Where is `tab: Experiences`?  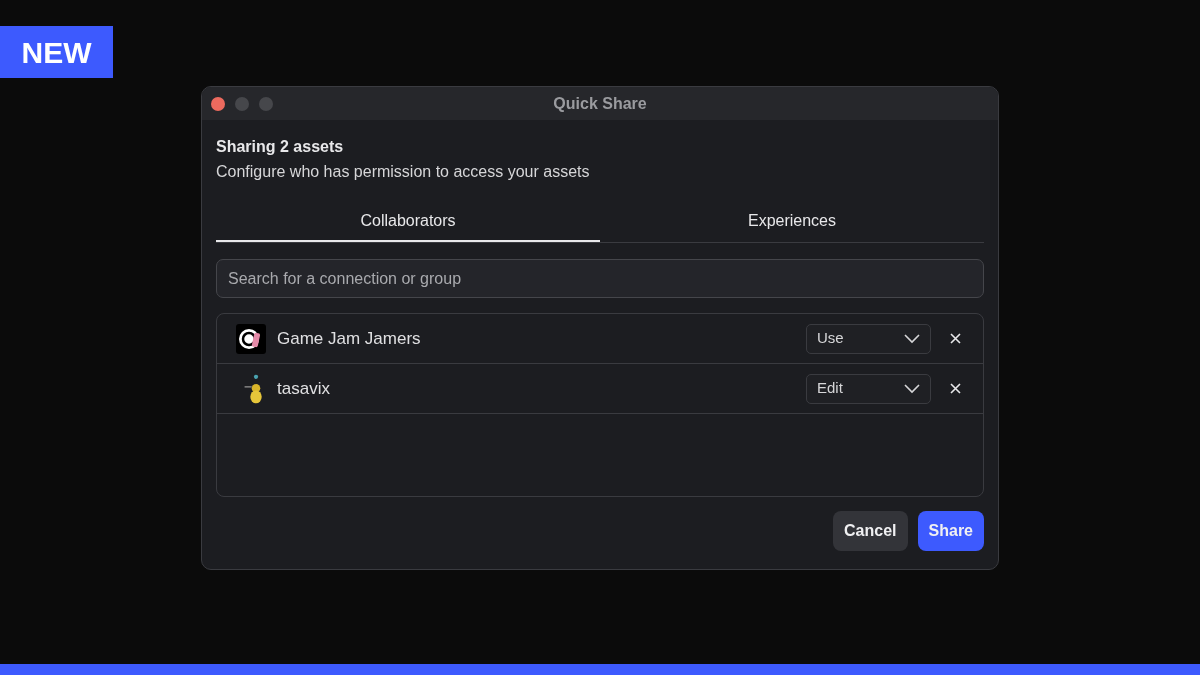 tab: Experiences is located at coordinates (792, 222).